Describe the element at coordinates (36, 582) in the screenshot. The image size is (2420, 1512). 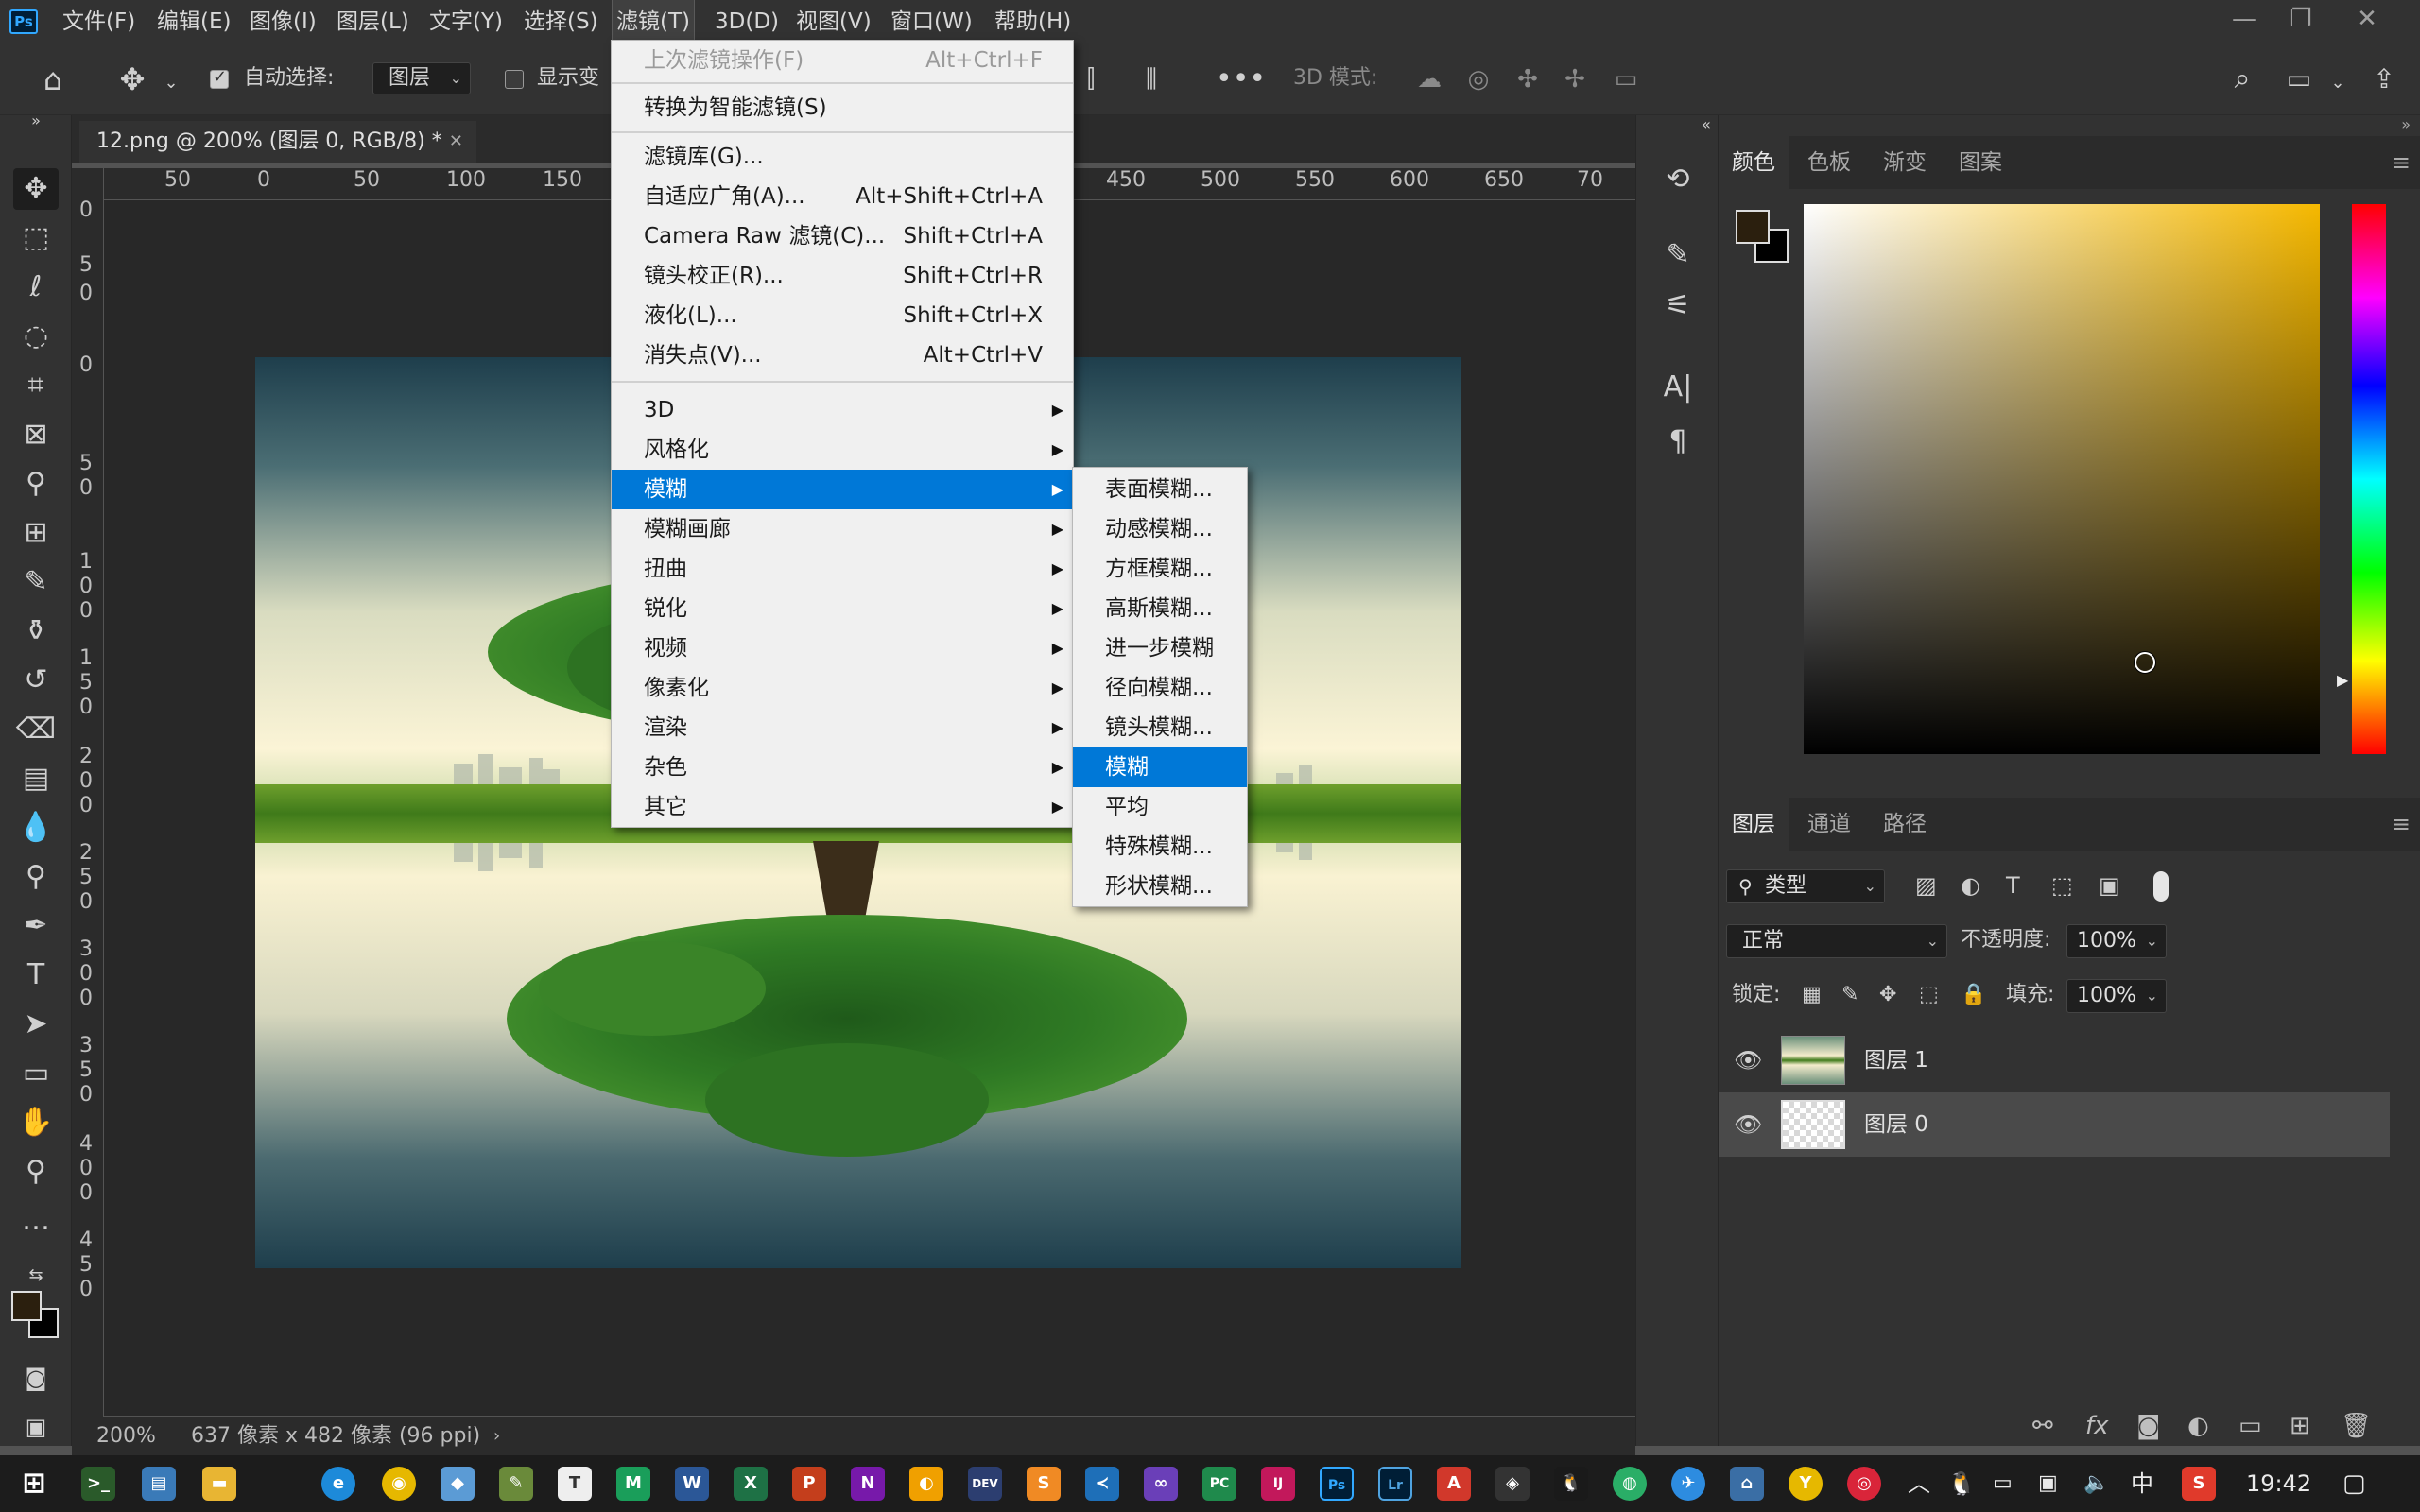
I see `brush-tool-icon: ✎` at that location.